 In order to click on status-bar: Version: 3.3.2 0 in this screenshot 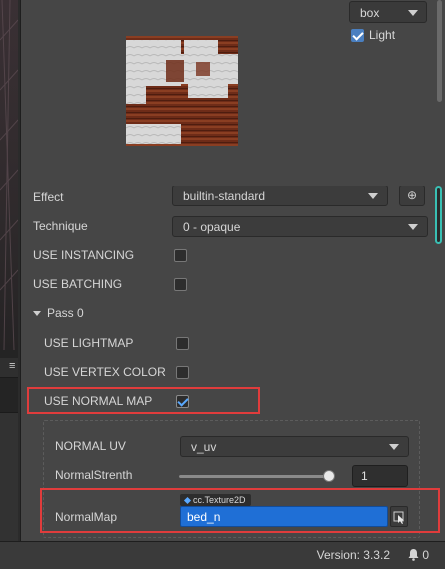, I will do `click(222, 555)`.